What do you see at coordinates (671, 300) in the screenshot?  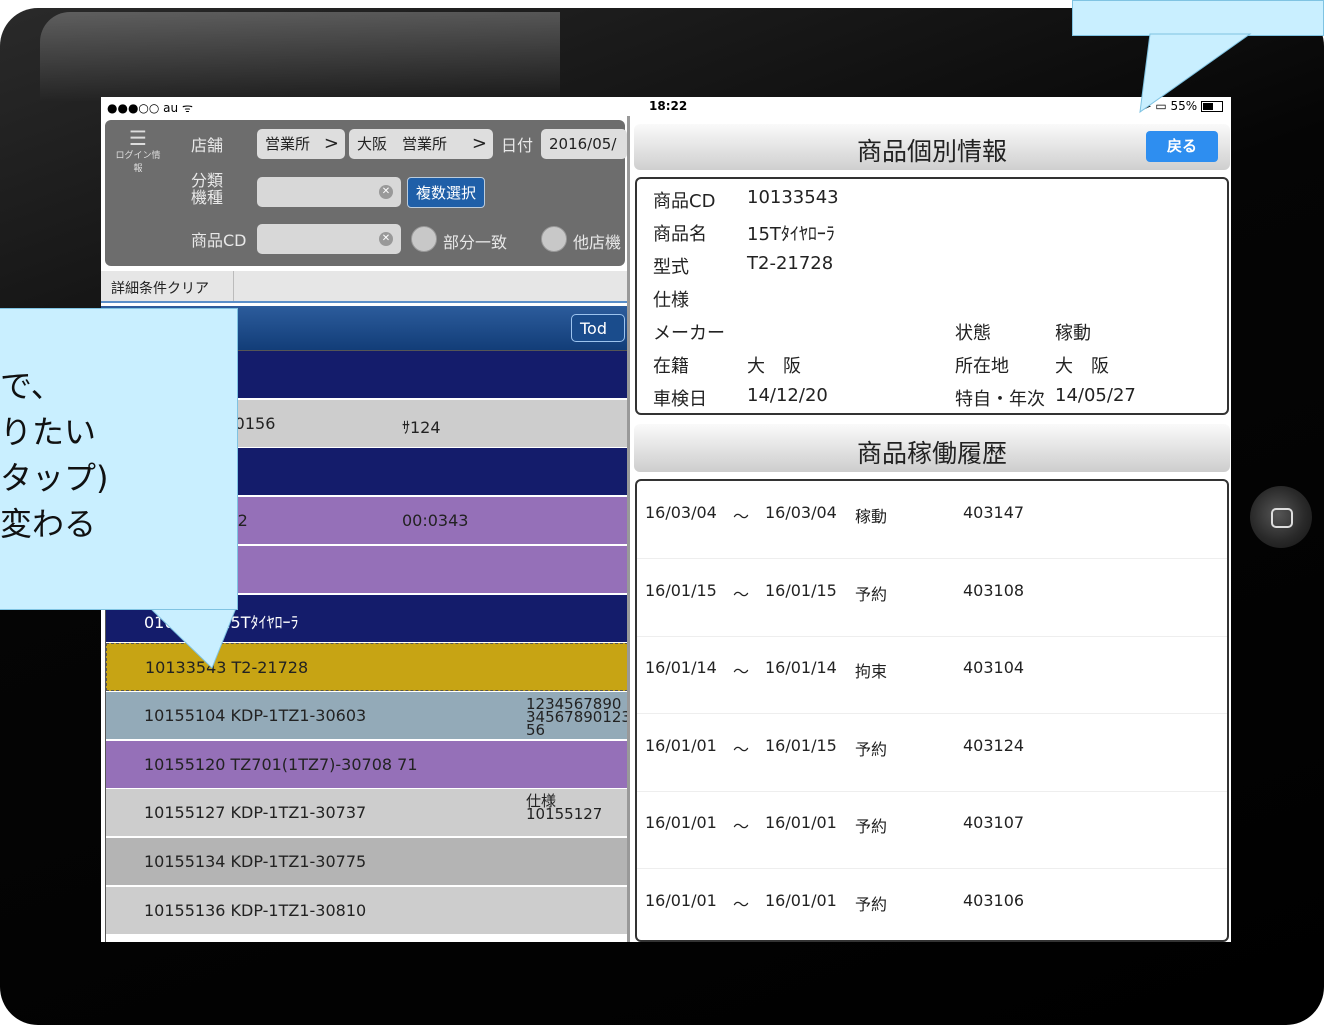 I see `spec-label: 仕様` at bounding box center [671, 300].